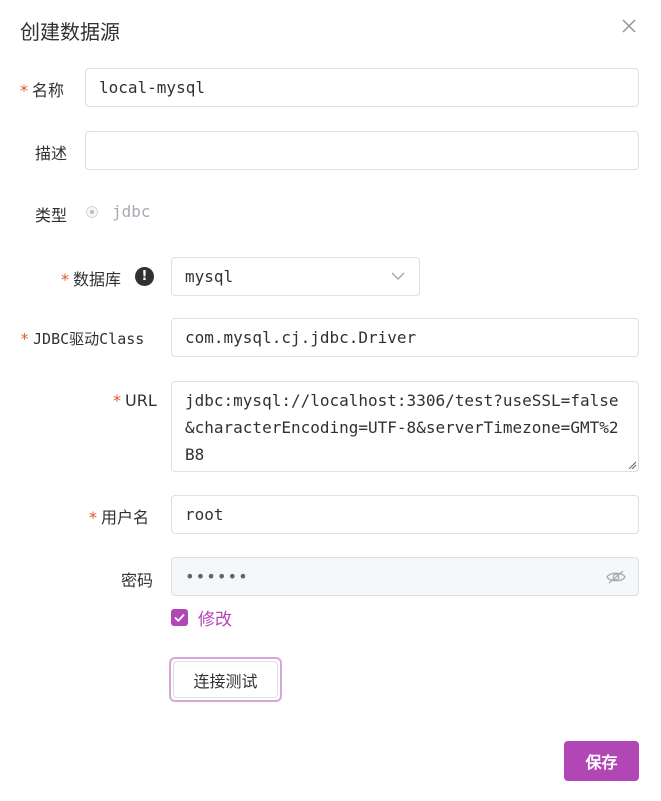  I want to click on password-input: ••••••, so click(405, 576).